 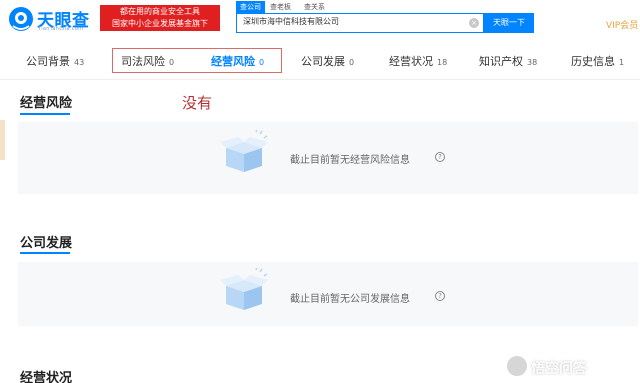 I want to click on tab-intellectual-property: 知识产权 38, so click(x=508, y=61).